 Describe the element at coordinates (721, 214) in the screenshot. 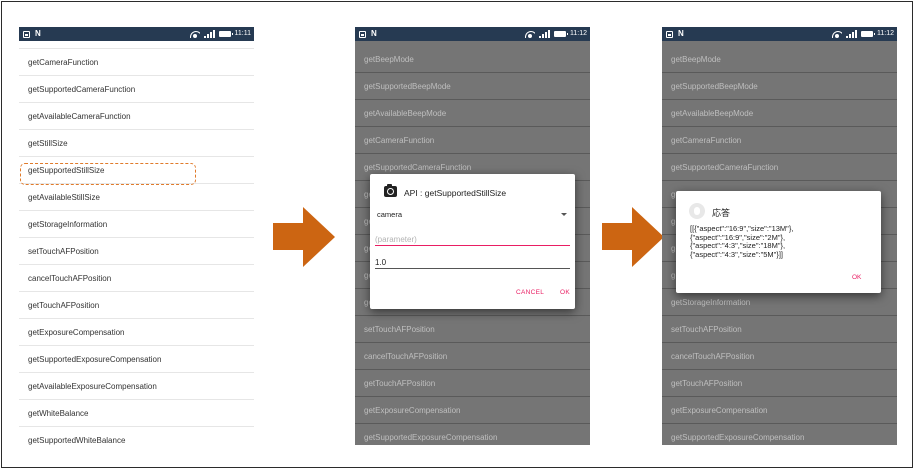

I see `dialog-title: 応答` at that location.